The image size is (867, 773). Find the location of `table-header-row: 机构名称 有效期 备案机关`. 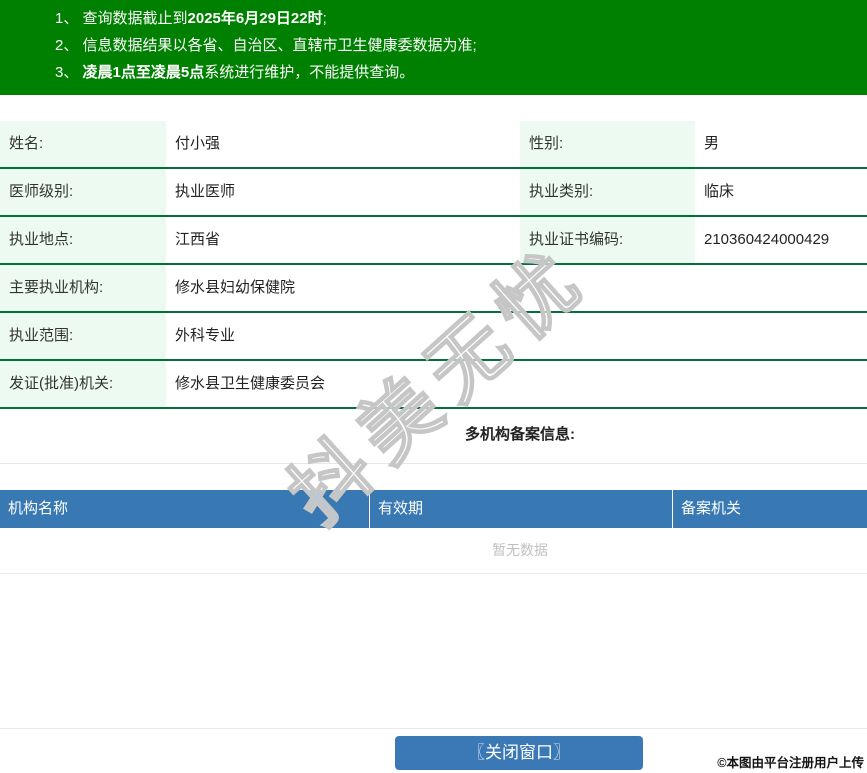

table-header-row: 机构名称 有效期 备案机关 is located at coordinates (433, 509).